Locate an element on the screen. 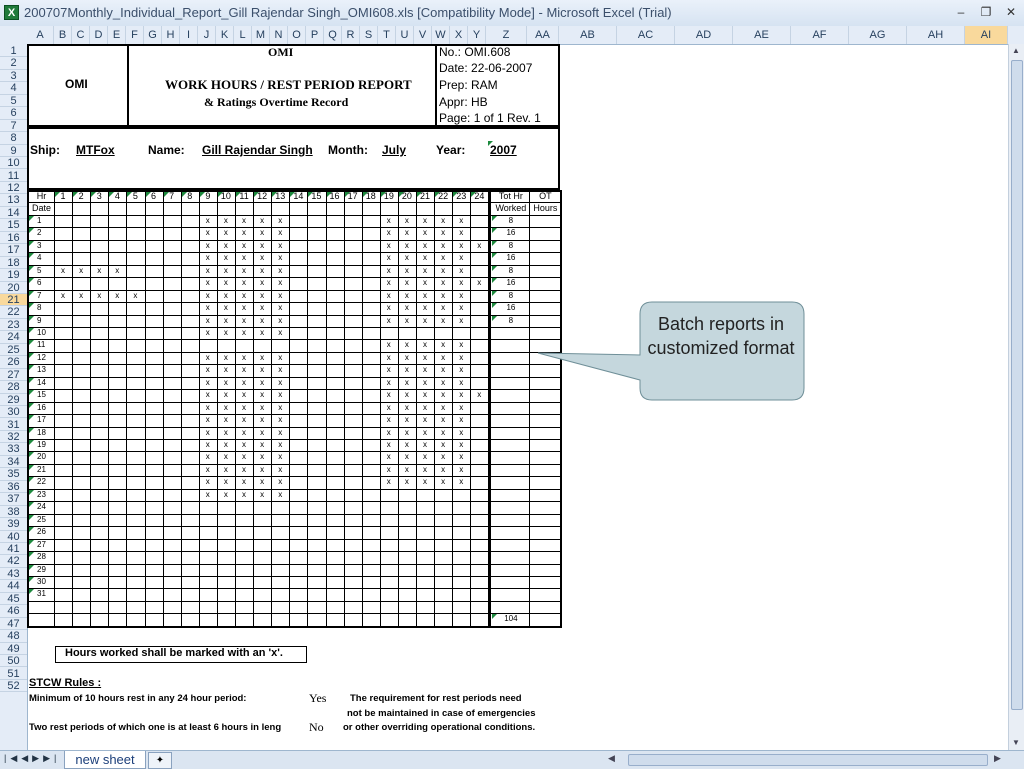 The width and height of the screenshot is (1024, 769). column-header: Q is located at coordinates (333, 35).